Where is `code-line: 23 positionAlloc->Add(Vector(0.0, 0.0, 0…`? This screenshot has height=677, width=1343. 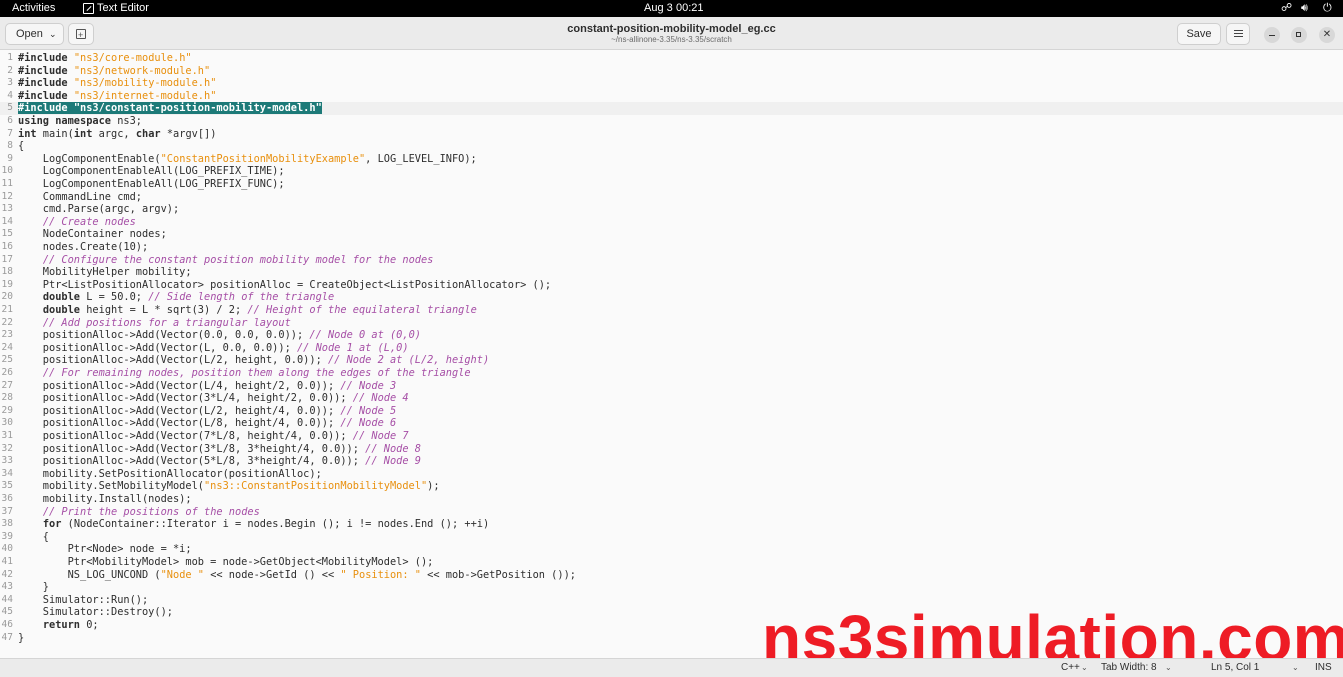
code-line: 23 positionAlloc->Add(Vector(0.0, 0.0, 0… is located at coordinates (671, 335).